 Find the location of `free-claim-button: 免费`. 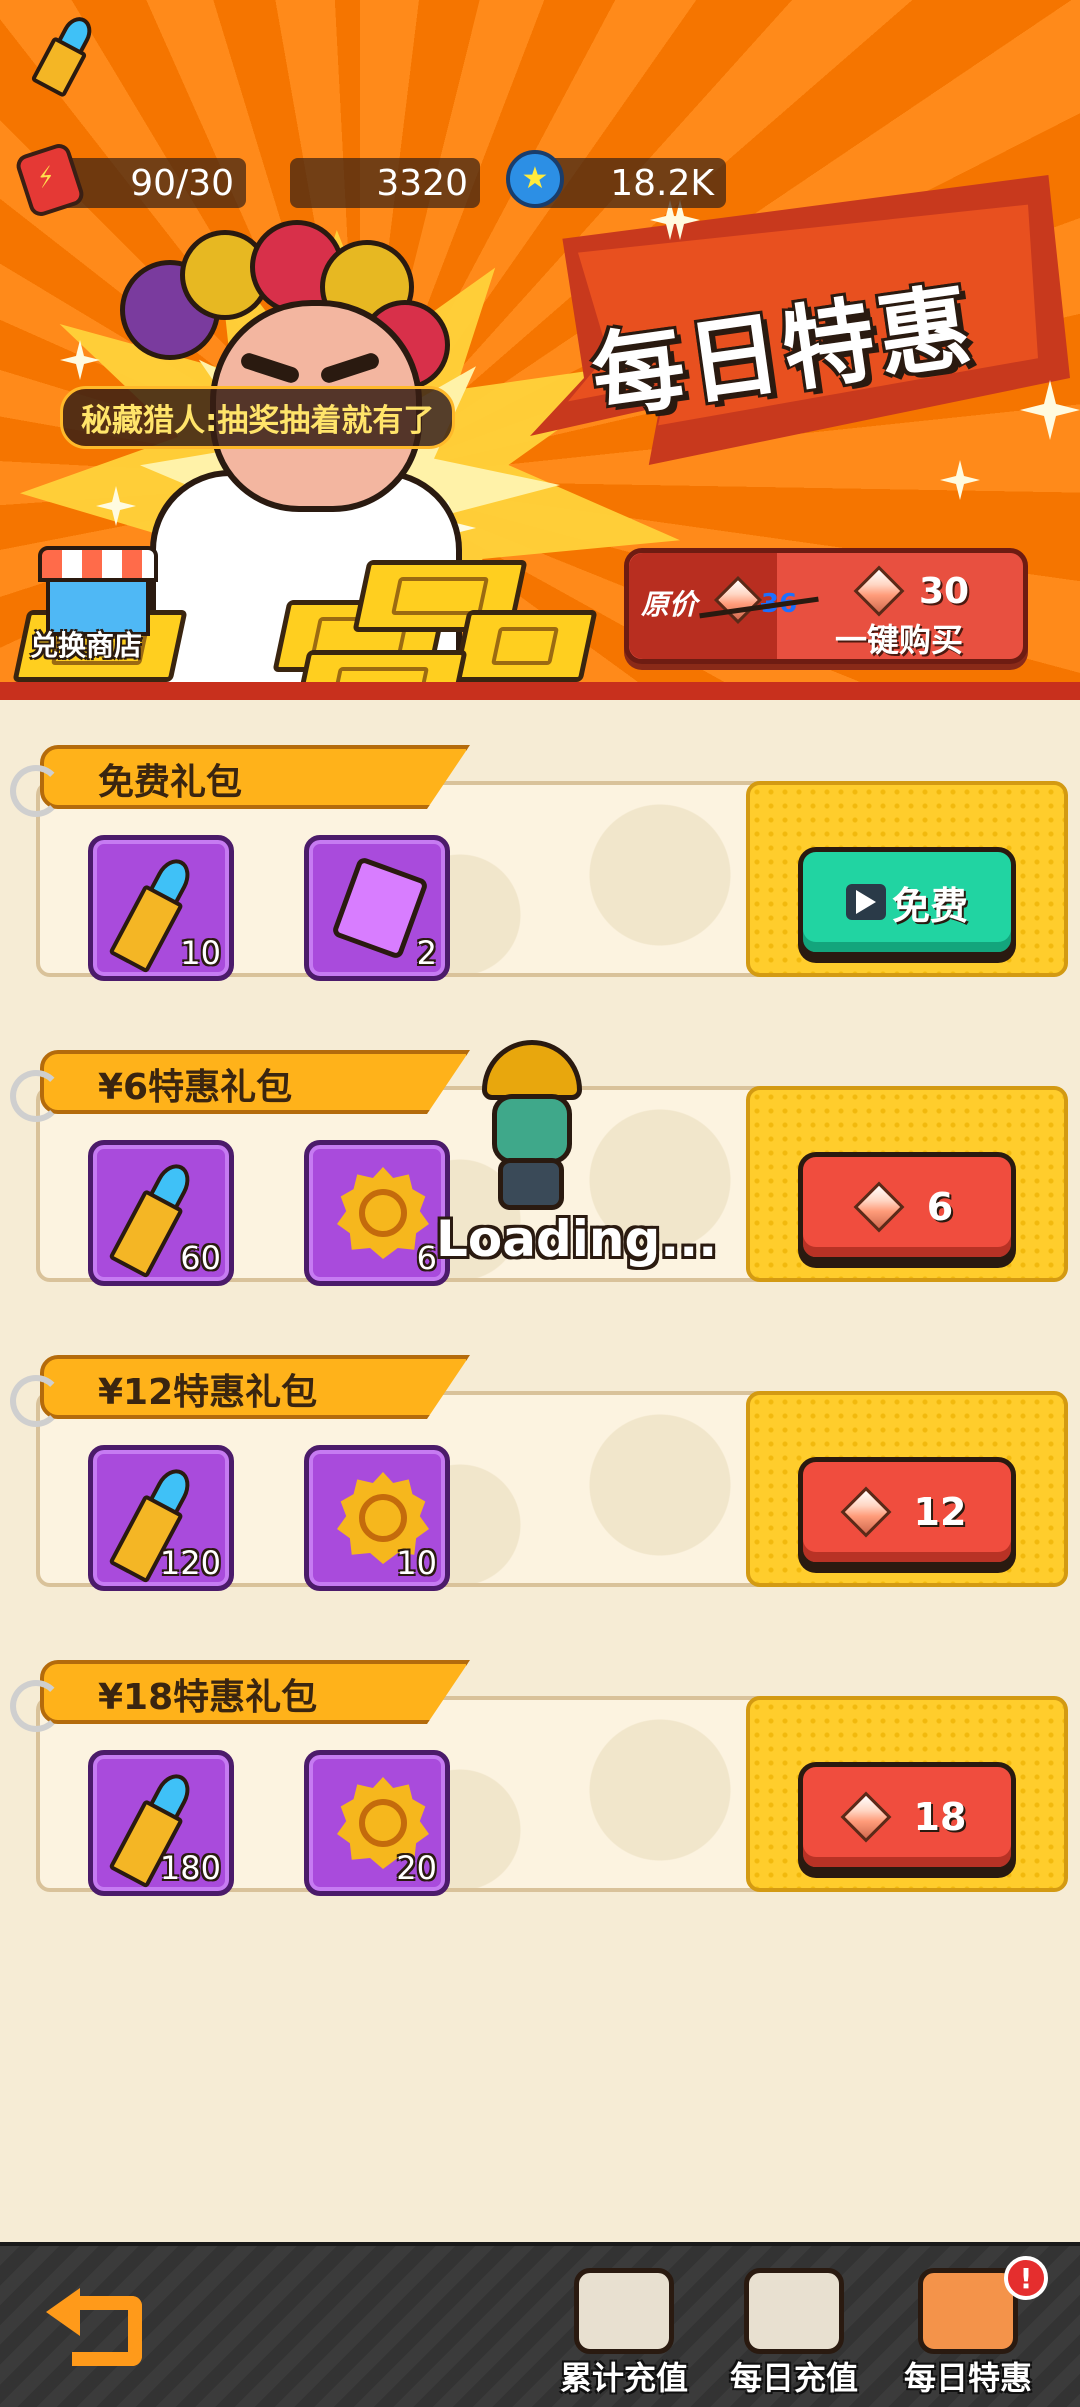

free-claim-button: 免费 is located at coordinates (907, 902).